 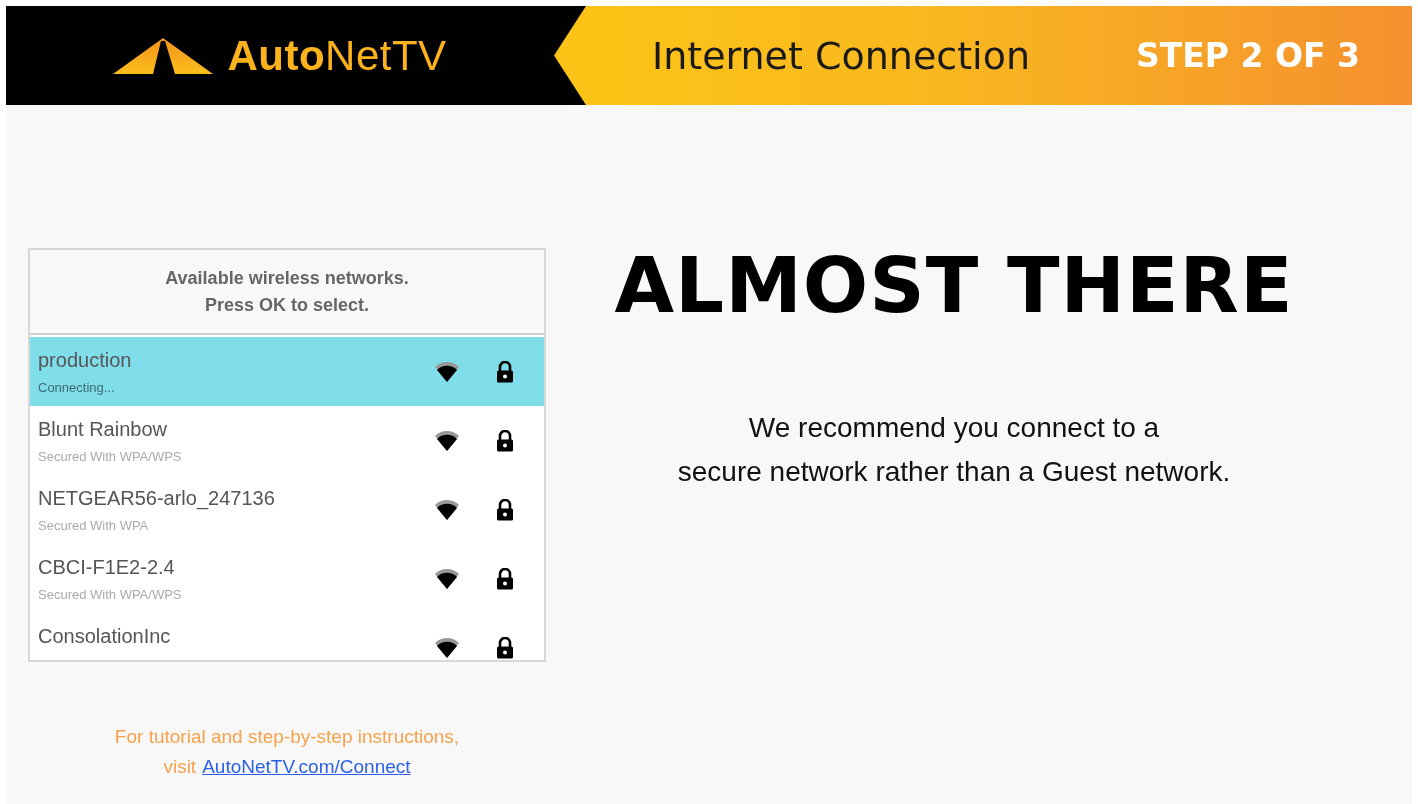 What do you see at coordinates (954, 285) in the screenshot?
I see `headline: ALMOST THERE` at bounding box center [954, 285].